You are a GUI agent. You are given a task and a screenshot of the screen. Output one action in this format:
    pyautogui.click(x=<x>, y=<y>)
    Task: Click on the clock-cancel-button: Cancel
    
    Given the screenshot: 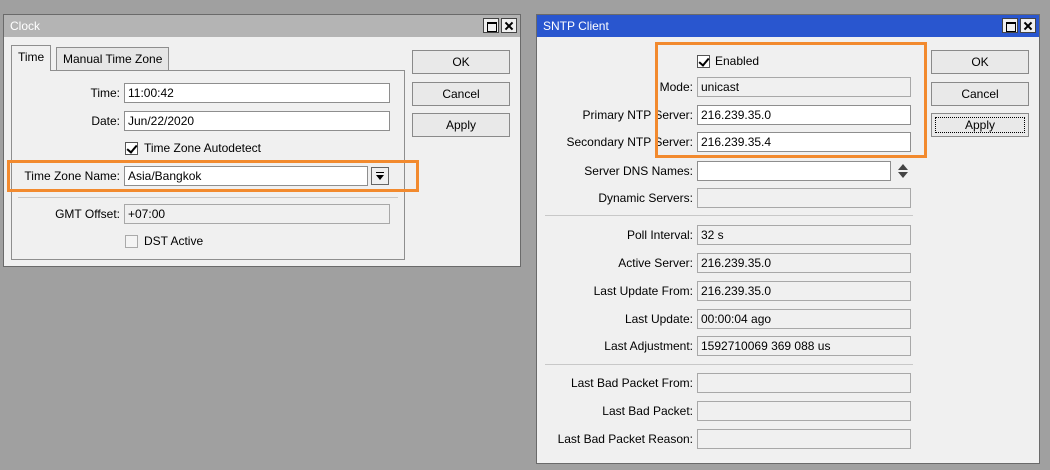 What is the action you would take?
    pyautogui.click(x=461, y=94)
    